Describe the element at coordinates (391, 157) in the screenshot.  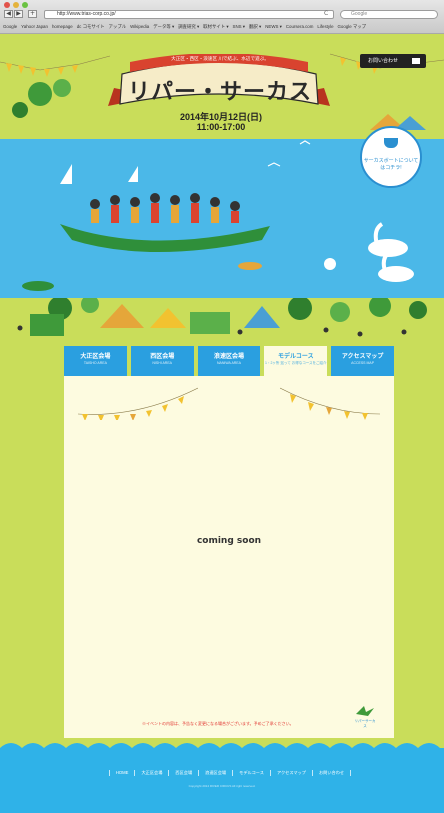
I see `circus-boat-link: サーカスボートについてはコチラ!` at that location.